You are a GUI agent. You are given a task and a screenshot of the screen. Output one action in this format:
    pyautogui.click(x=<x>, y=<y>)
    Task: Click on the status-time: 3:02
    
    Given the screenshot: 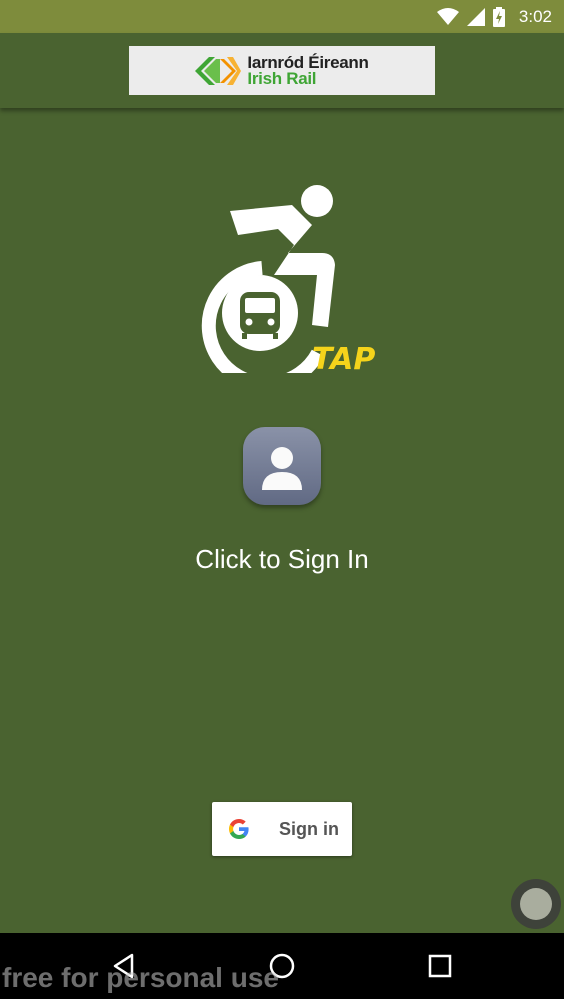 What is the action you would take?
    pyautogui.click(x=535, y=16)
    